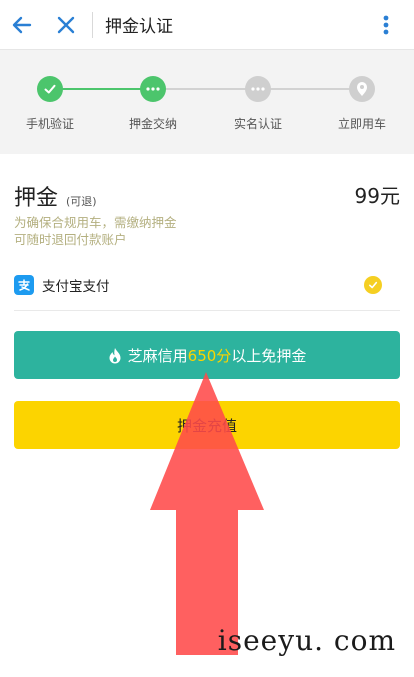  What do you see at coordinates (36, 198) in the screenshot?
I see `deposit-title: 押金` at bounding box center [36, 198].